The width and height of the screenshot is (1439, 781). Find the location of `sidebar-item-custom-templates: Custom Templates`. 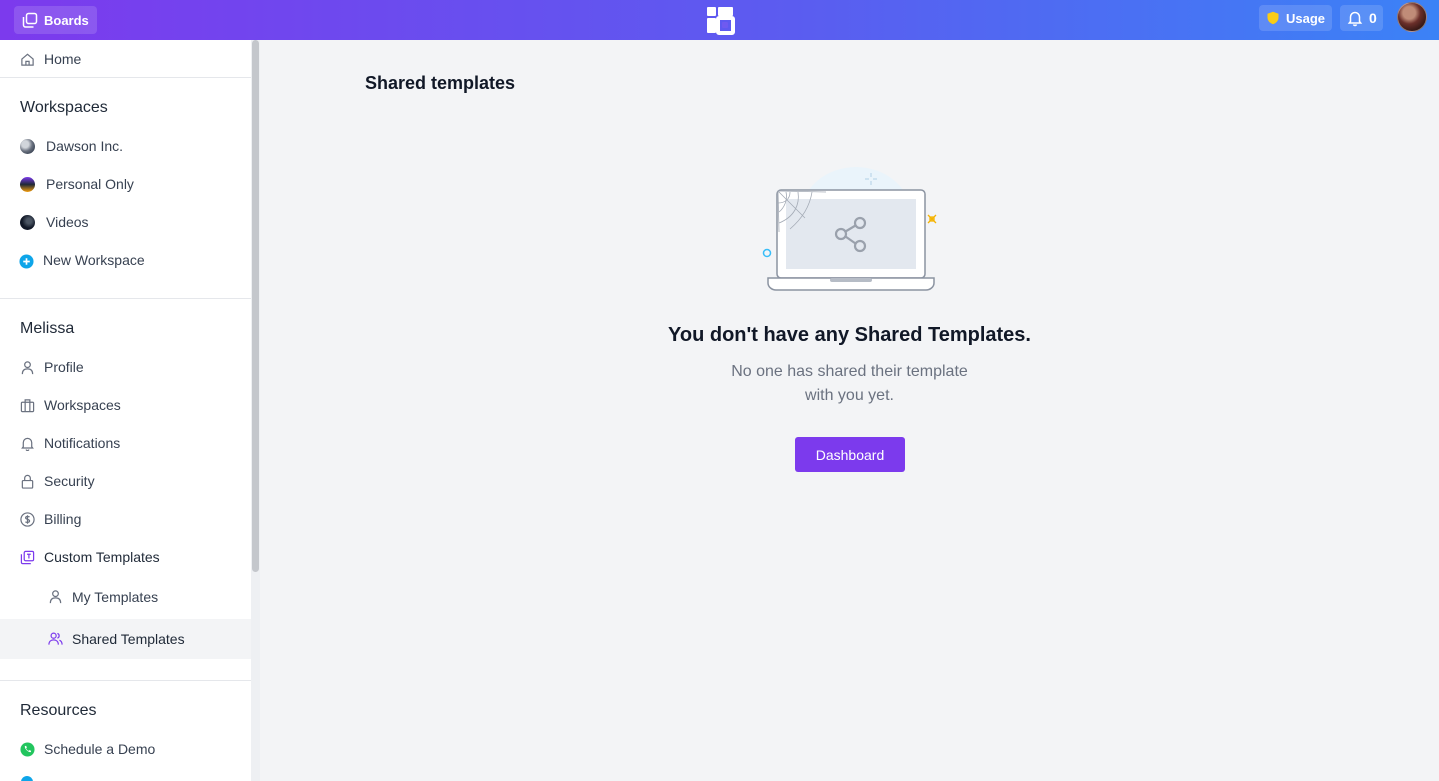

sidebar-item-custom-templates: Custom Templates is located at coordinates (125, 557).